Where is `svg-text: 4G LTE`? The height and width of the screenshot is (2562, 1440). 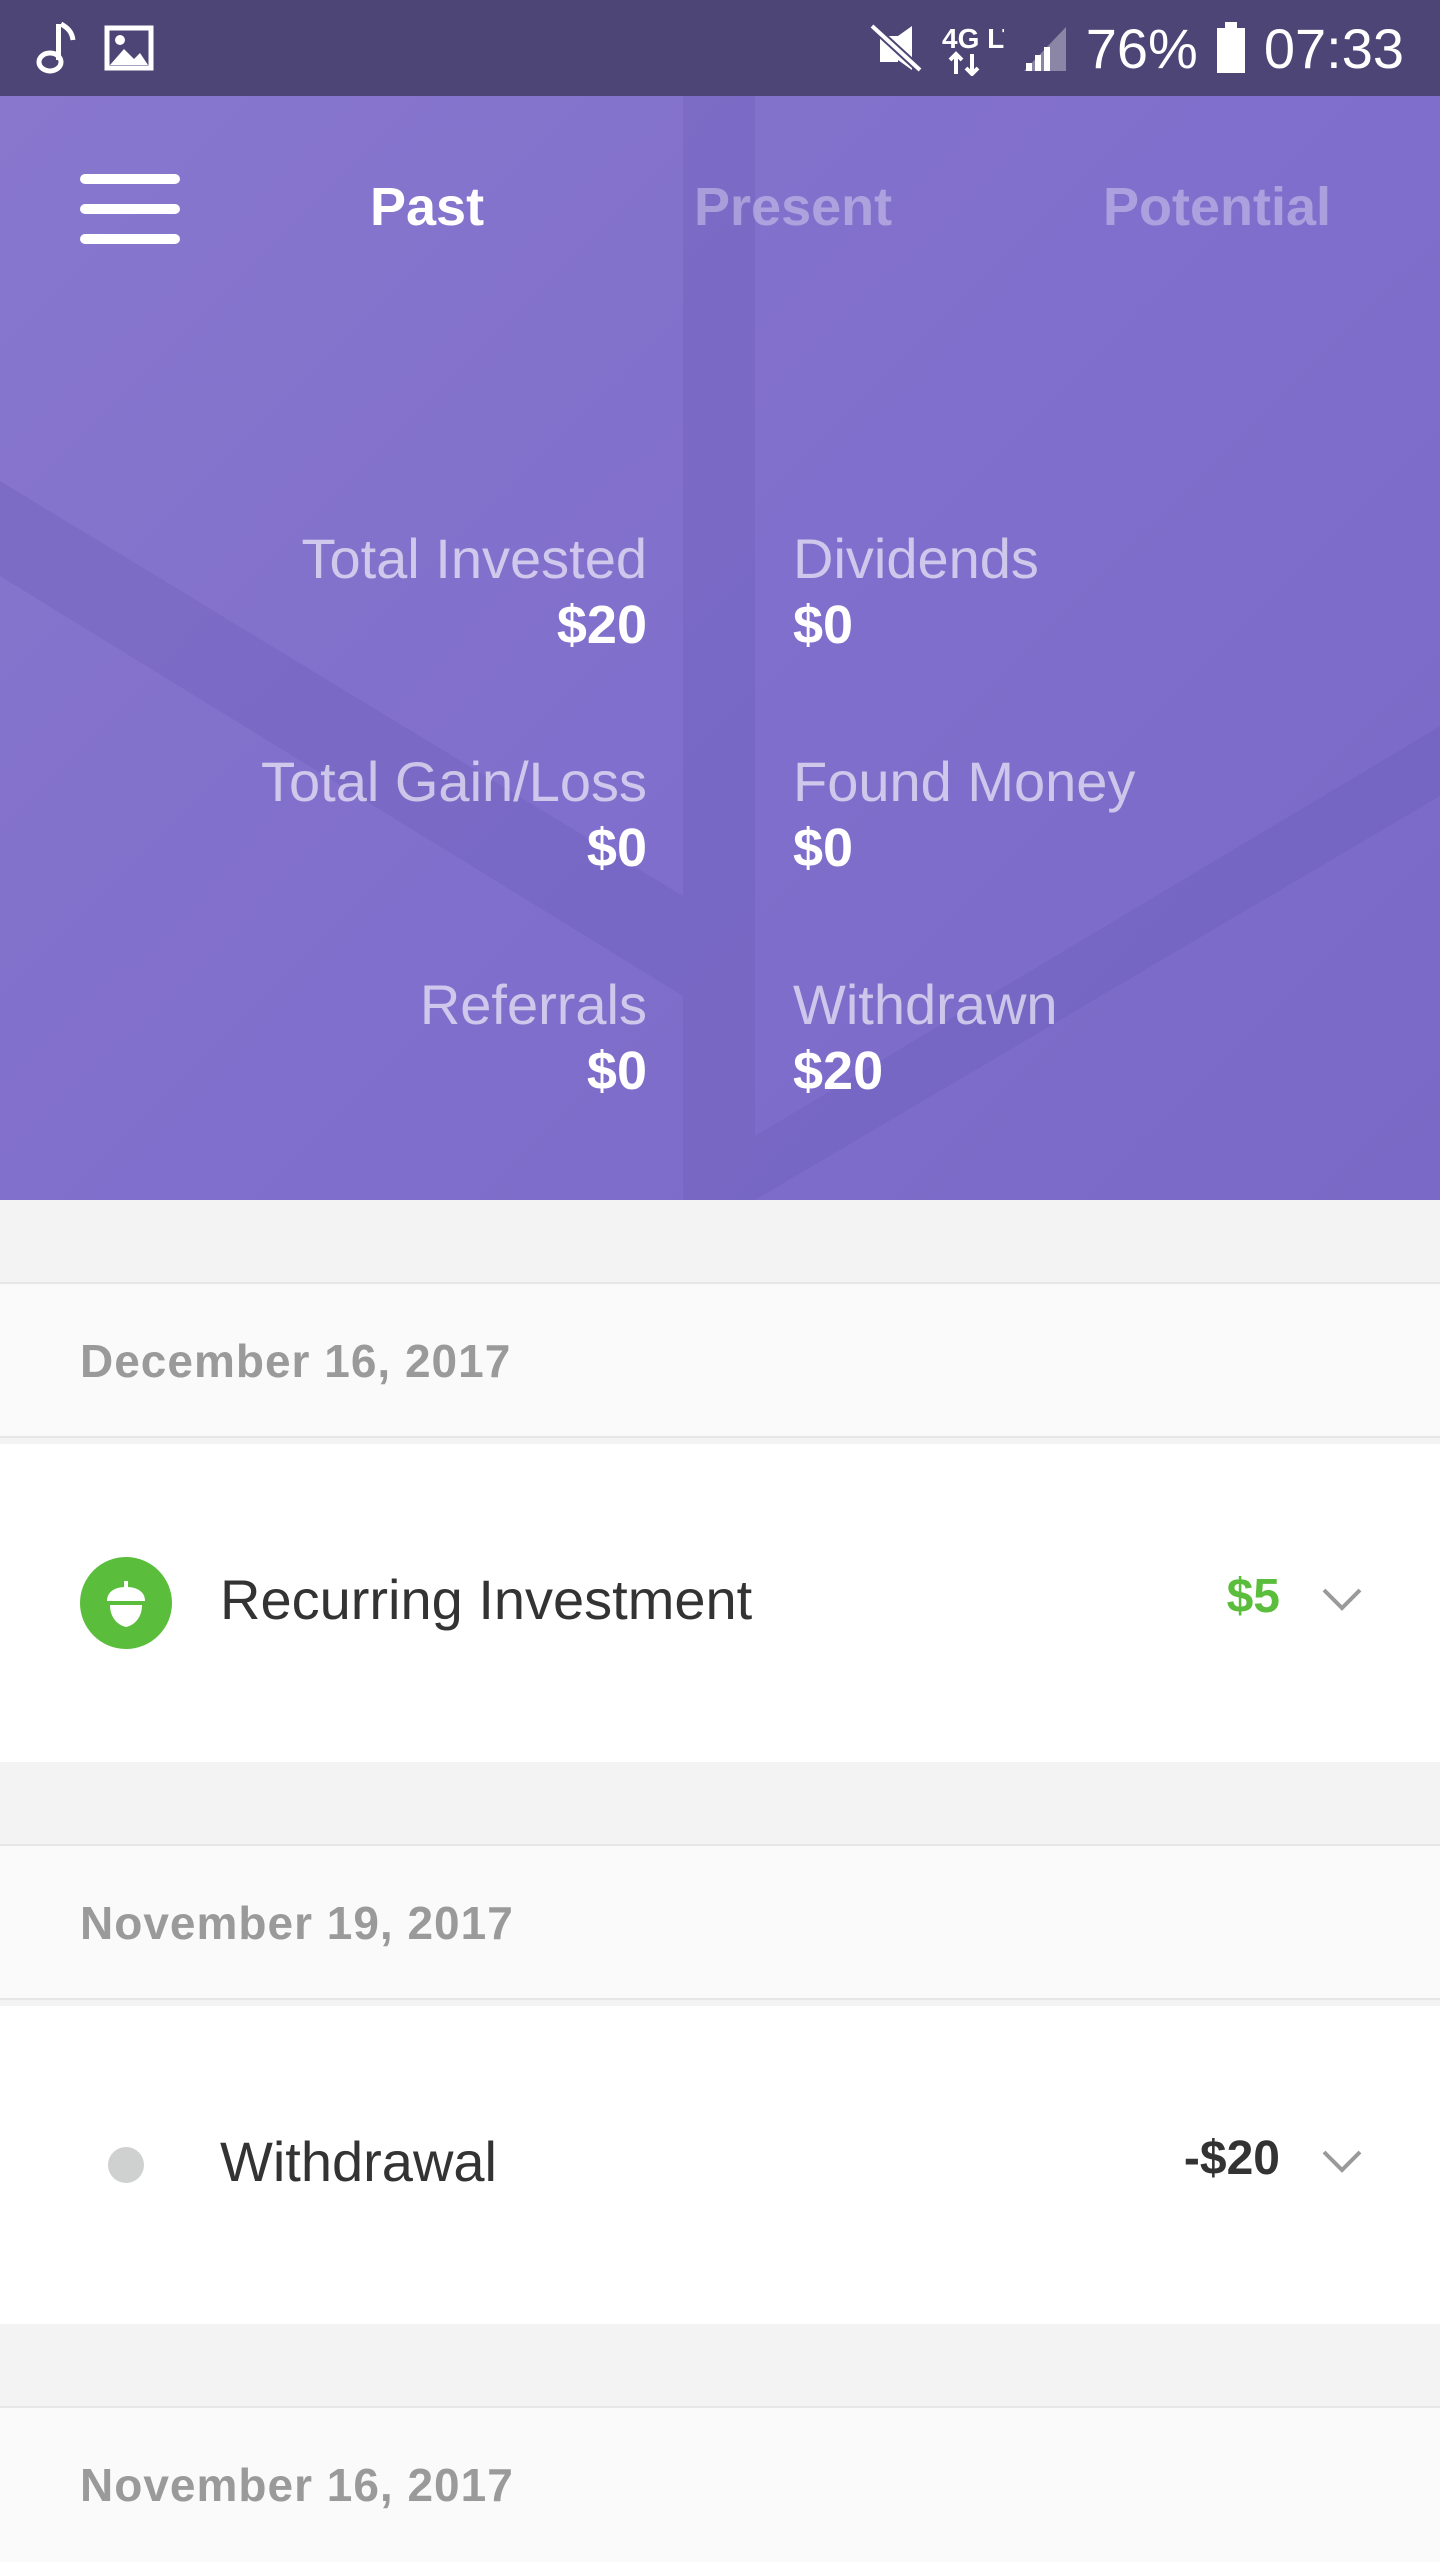 svg-text: 4G LTE is located at coordinates (973, 38).